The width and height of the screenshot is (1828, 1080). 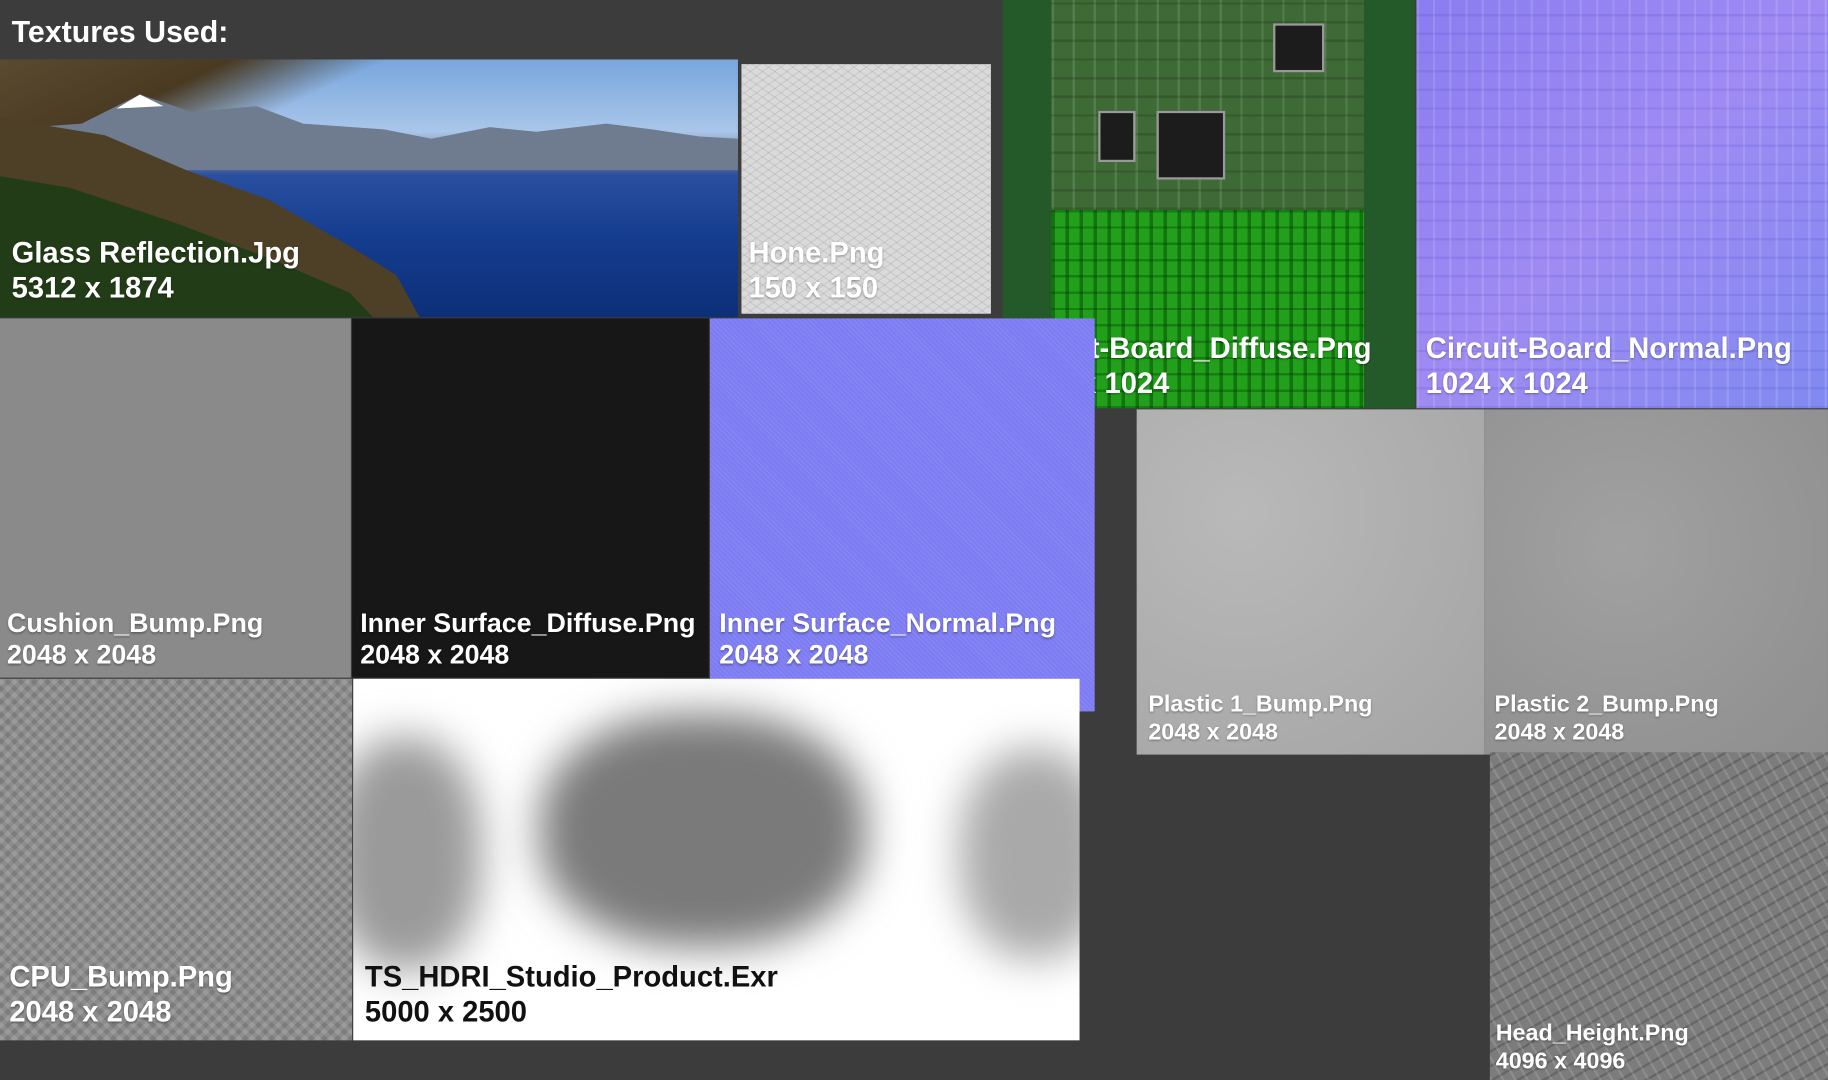 What do you see at coordinates (1260, 704) in the screenshot?
I see `texture-name: Plastic 1_Bump.Png` at bounding box center [1260, 704].